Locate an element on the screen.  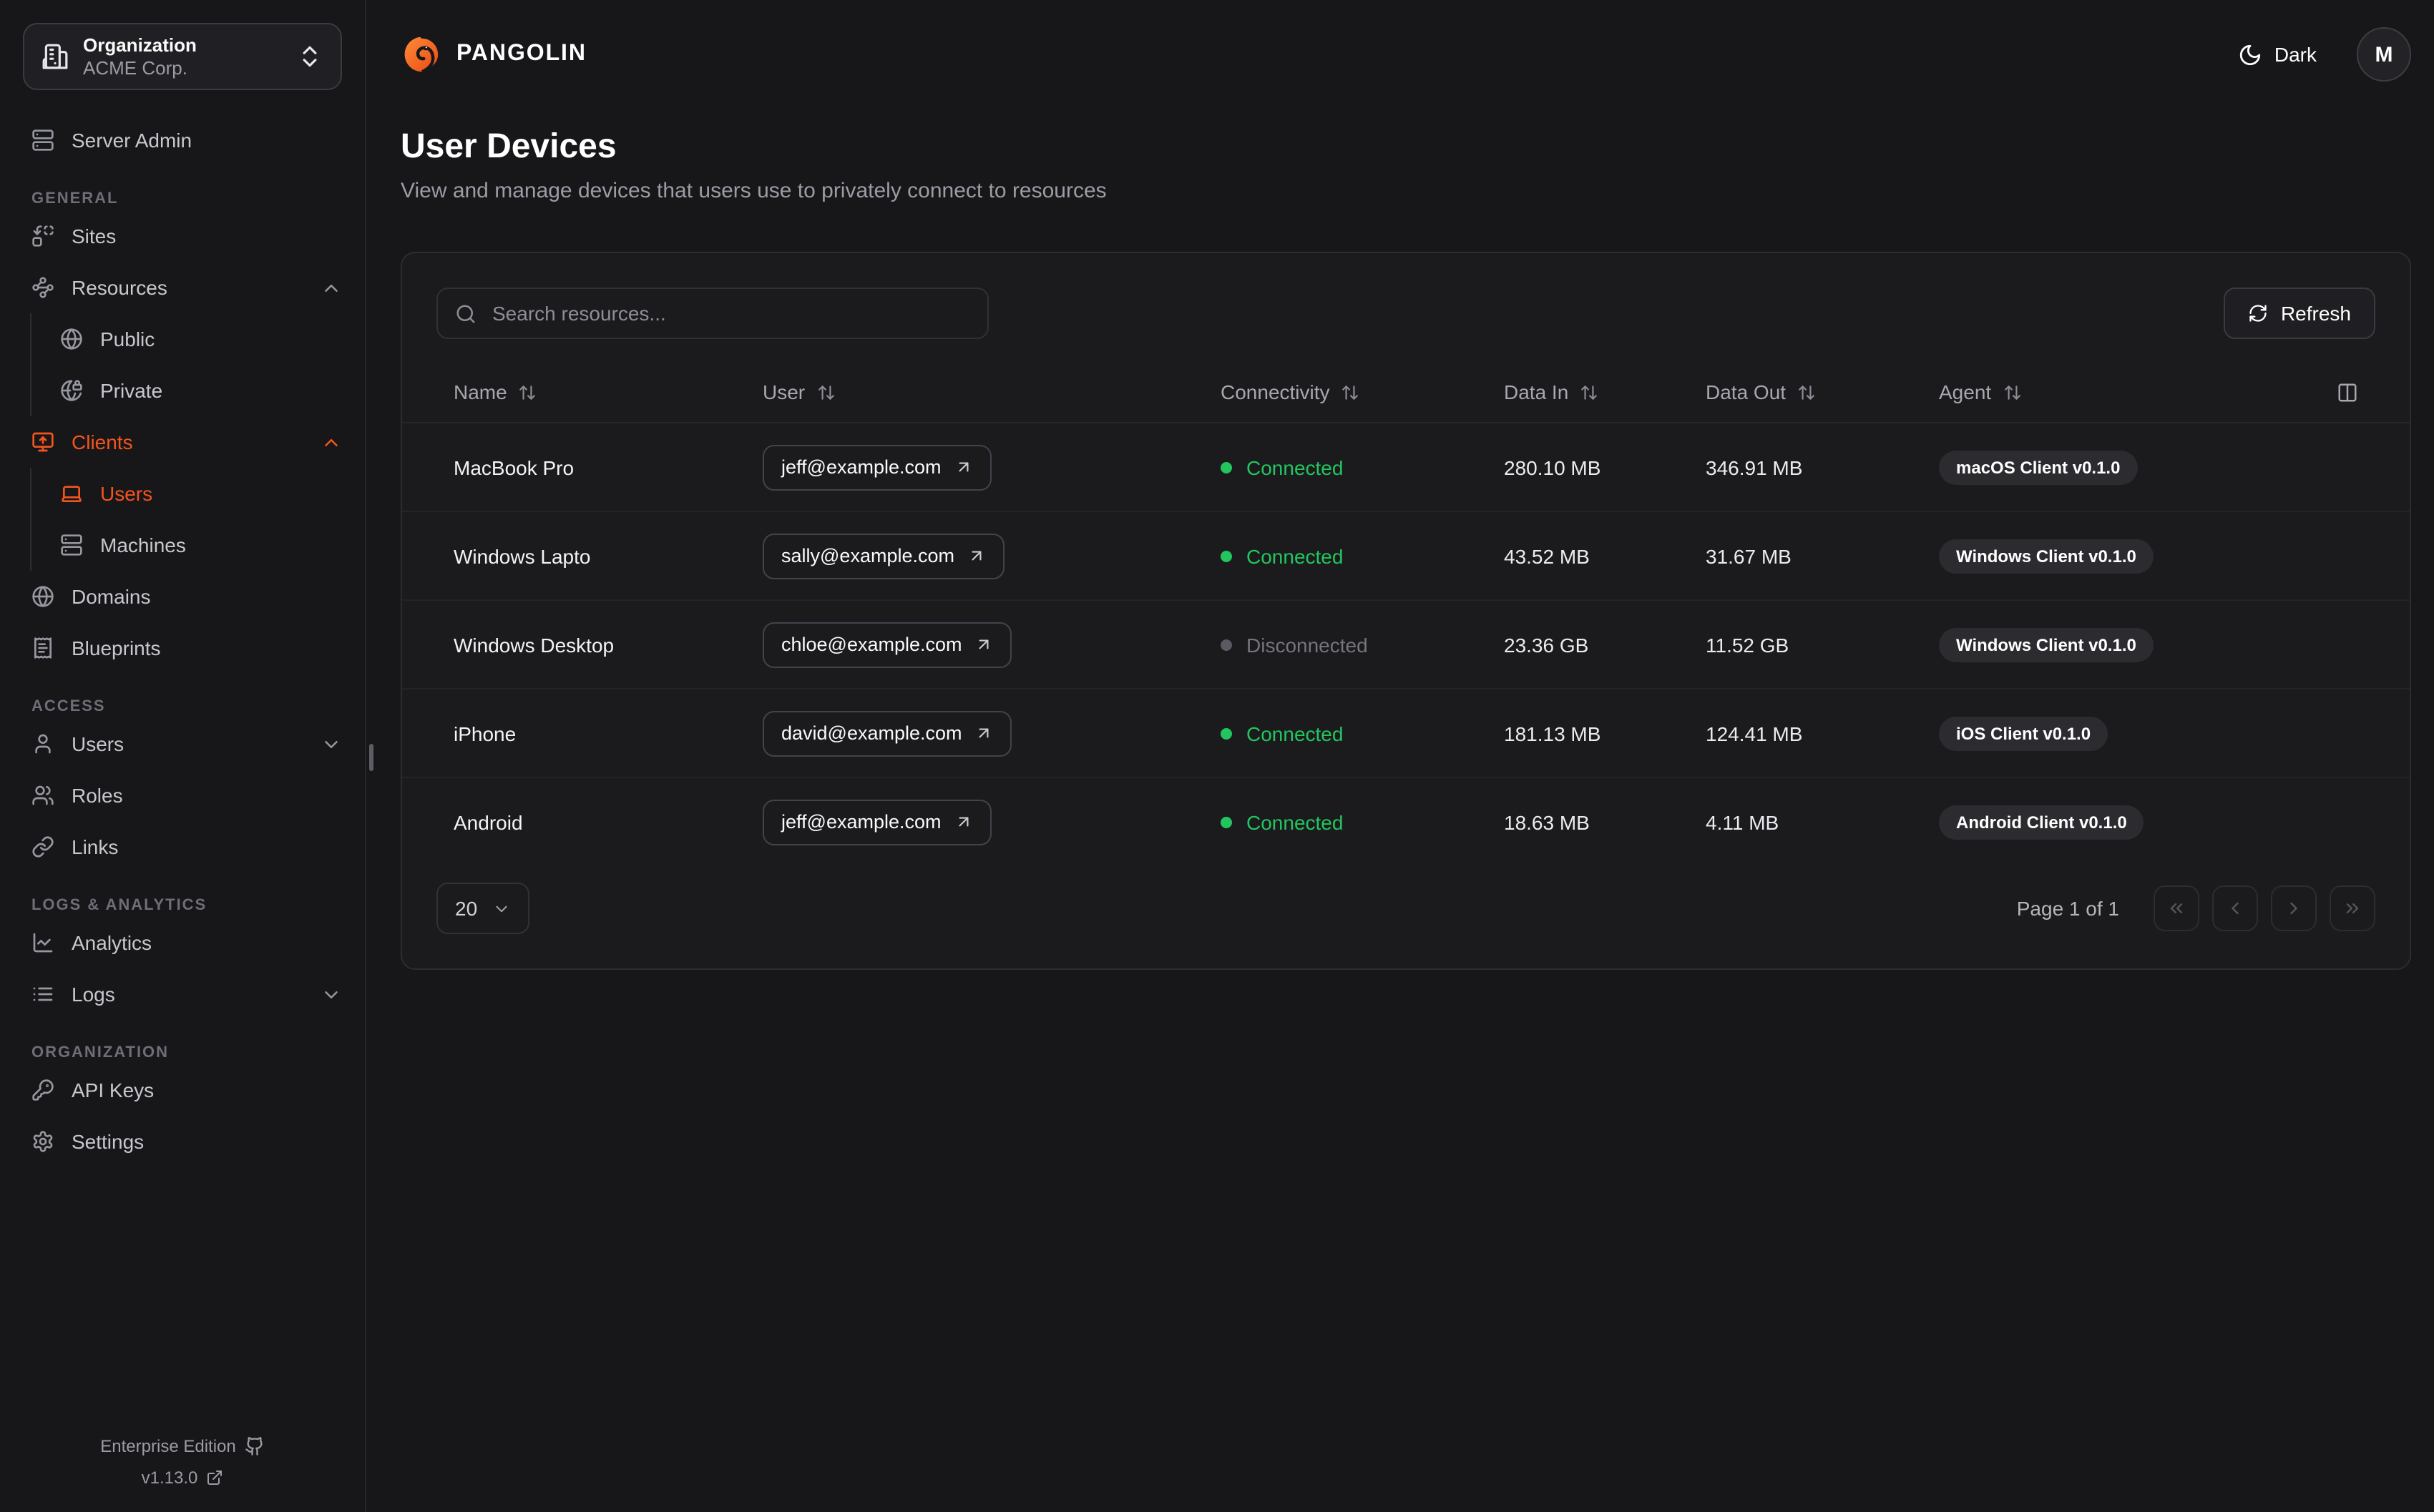
sidebar-item-client-users: Users is located at coordinates (198, 493).